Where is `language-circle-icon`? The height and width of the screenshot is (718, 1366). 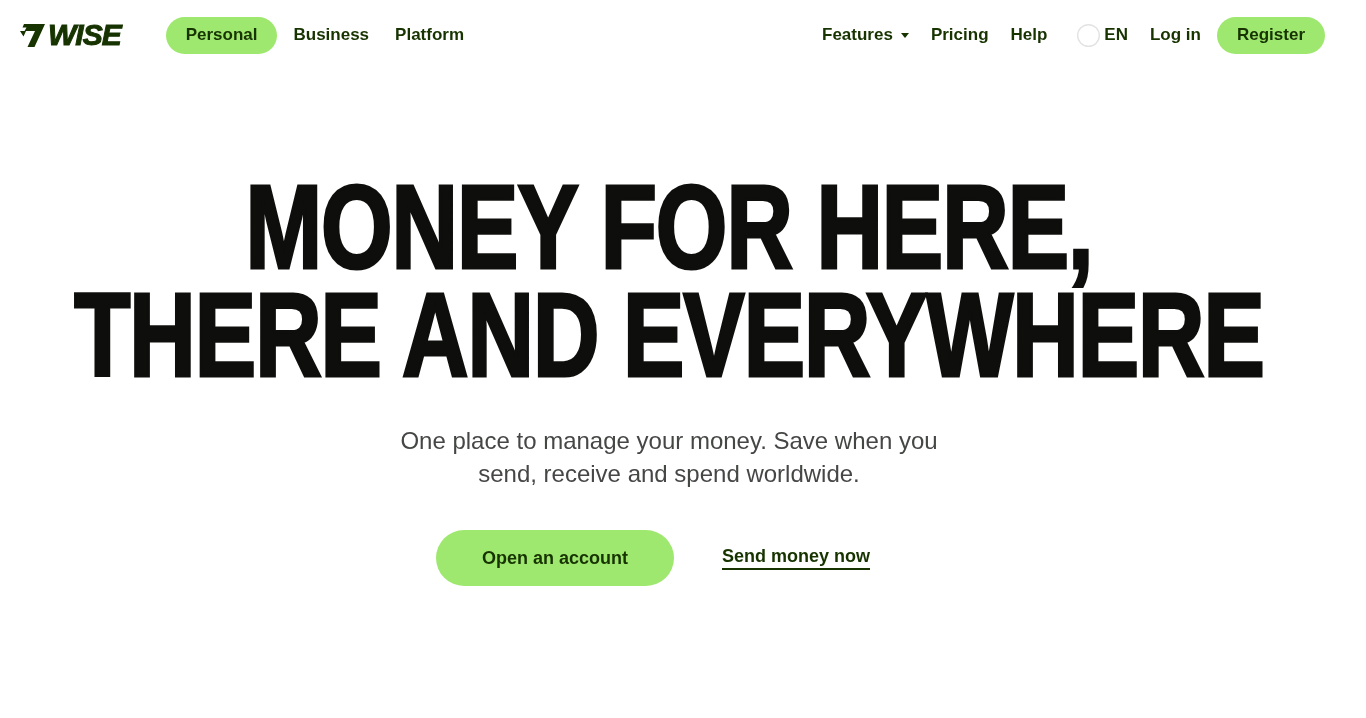
language-circle-icon is located at coordinates (1089, 35).